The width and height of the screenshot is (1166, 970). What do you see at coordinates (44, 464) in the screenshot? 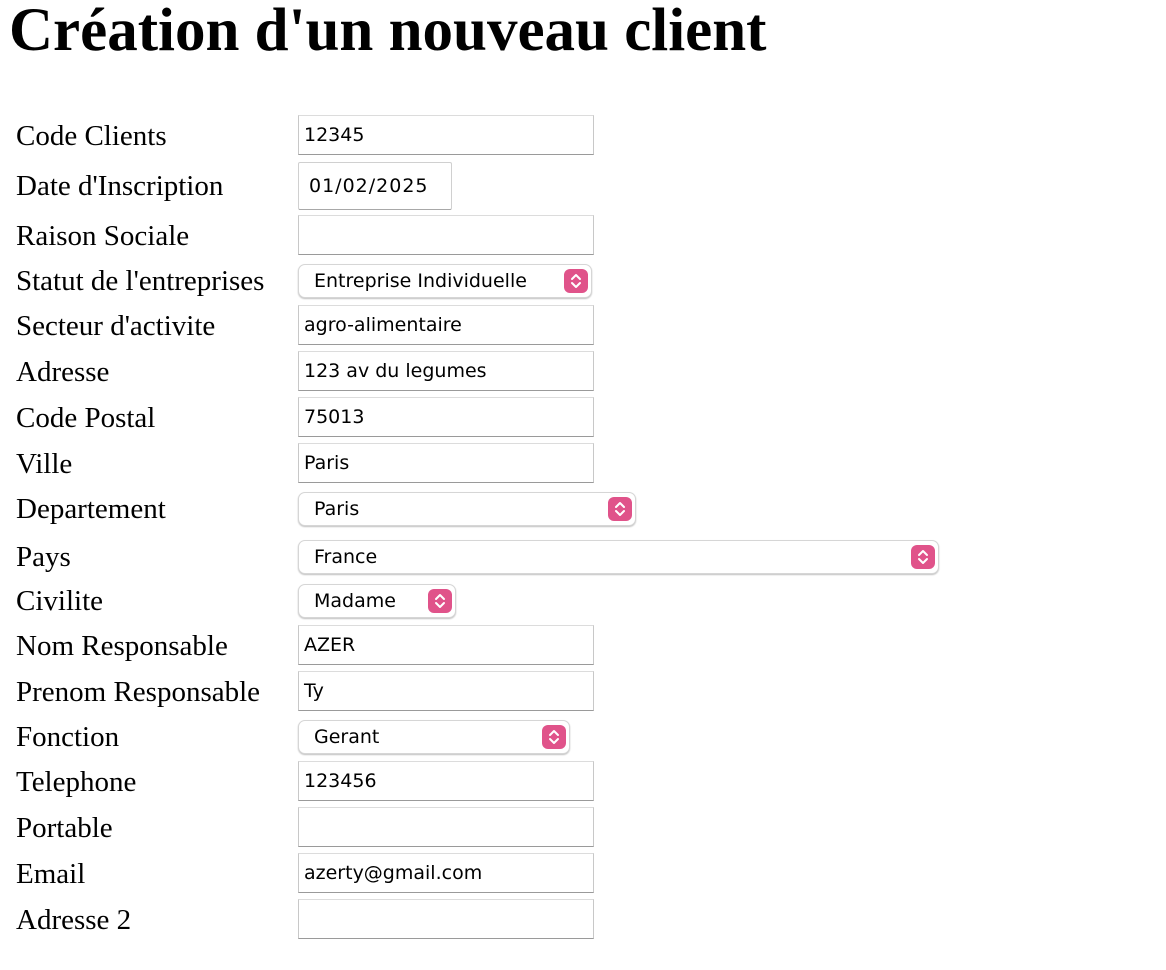
I see `ville-label: Ville` at bounding box center [44, 464].